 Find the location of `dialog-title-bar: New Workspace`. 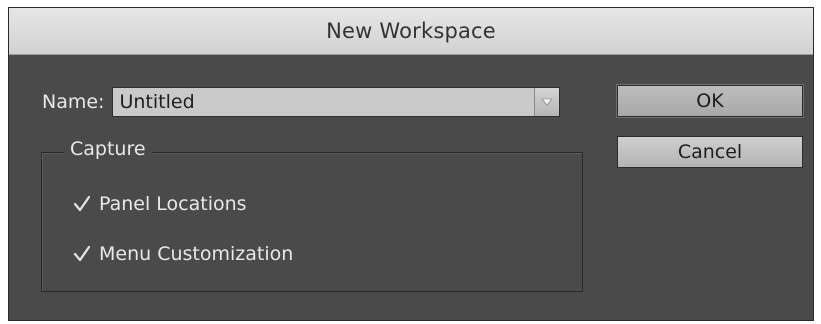

dialog-title-bar: New Workspace is located at coordinates (411, 31).